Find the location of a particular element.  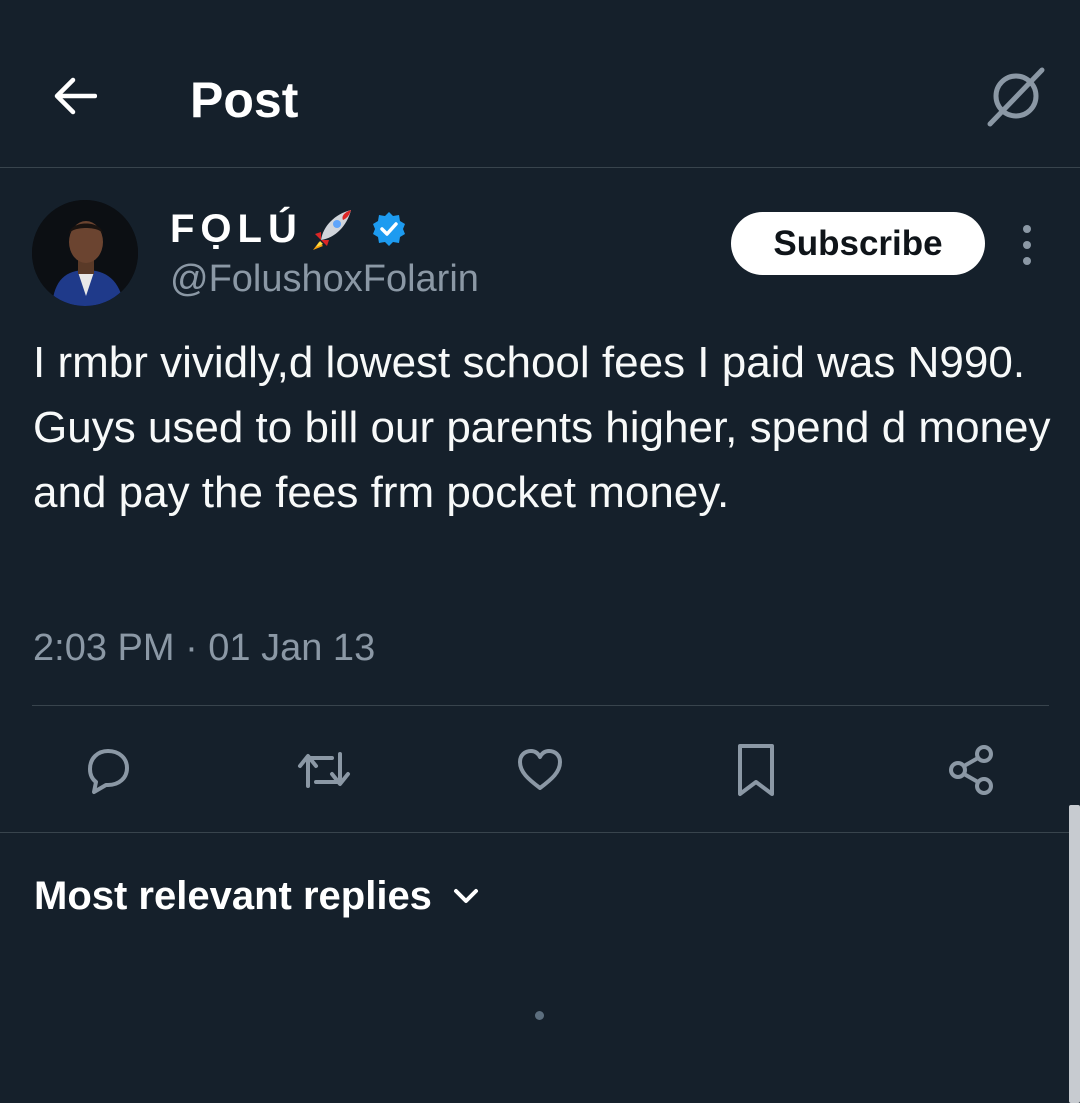

page-title: Post is located at coordinates (244, 100).